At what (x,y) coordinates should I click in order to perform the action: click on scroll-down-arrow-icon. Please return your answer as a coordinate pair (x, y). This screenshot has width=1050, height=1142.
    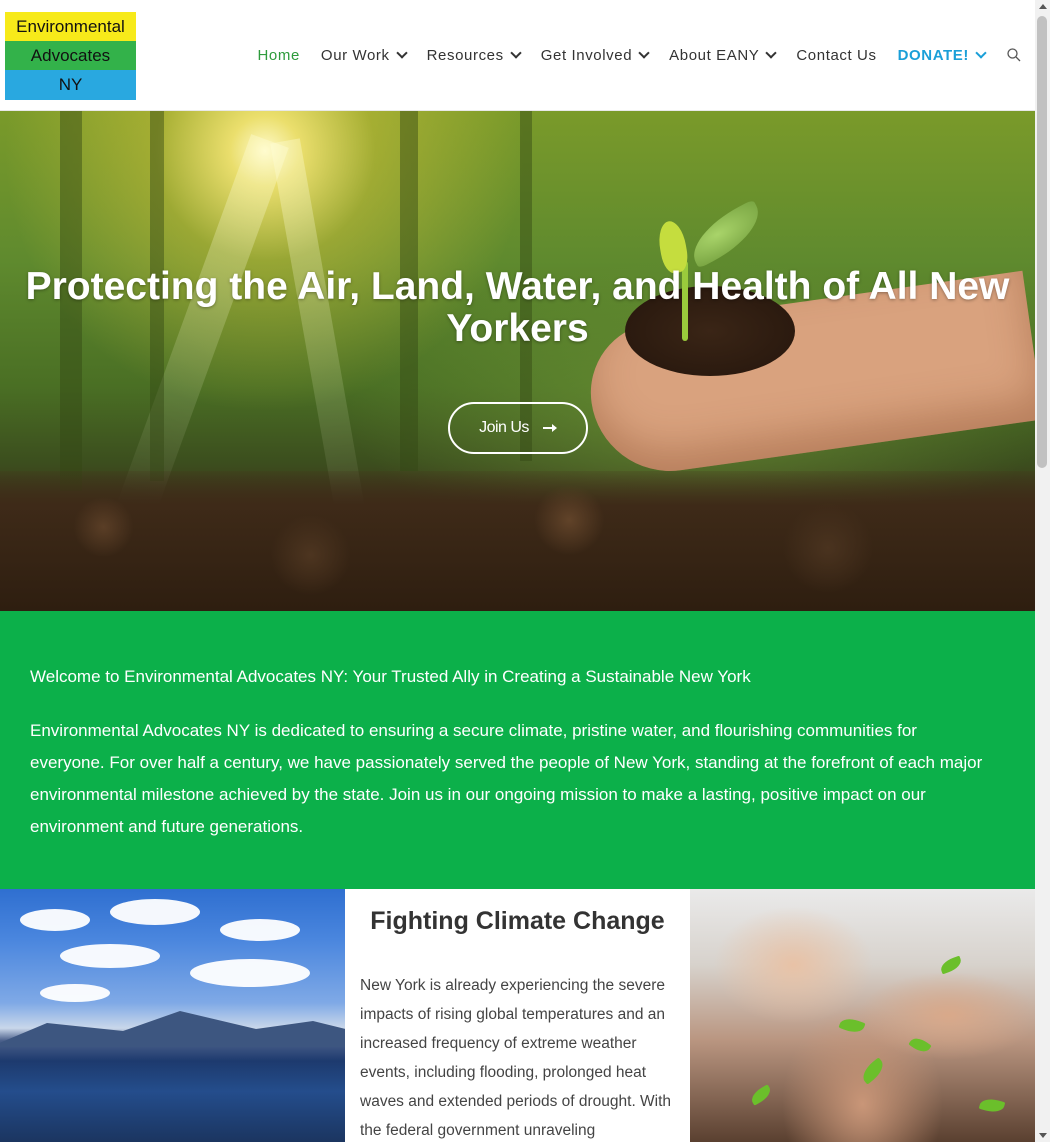
    Looking at the image, I should click on (1043, 1135).